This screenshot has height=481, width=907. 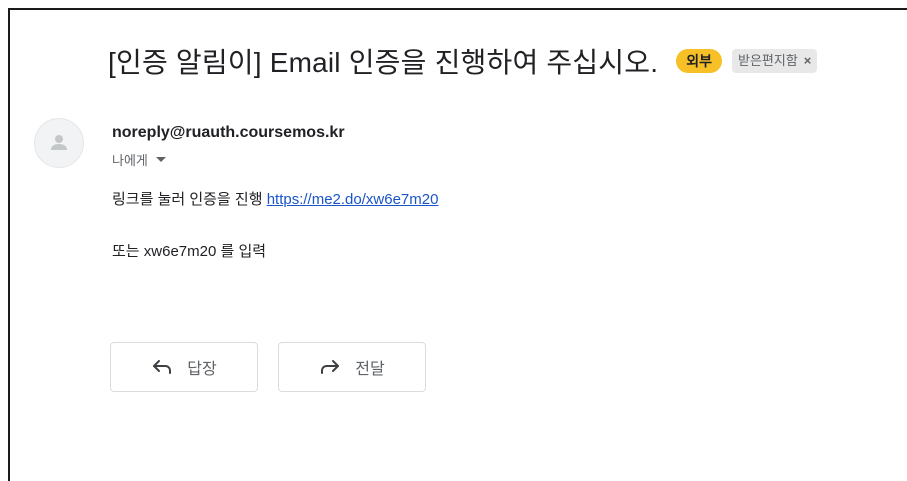 I want to click on reply-arrow-icon, so click(x=162, y=367).